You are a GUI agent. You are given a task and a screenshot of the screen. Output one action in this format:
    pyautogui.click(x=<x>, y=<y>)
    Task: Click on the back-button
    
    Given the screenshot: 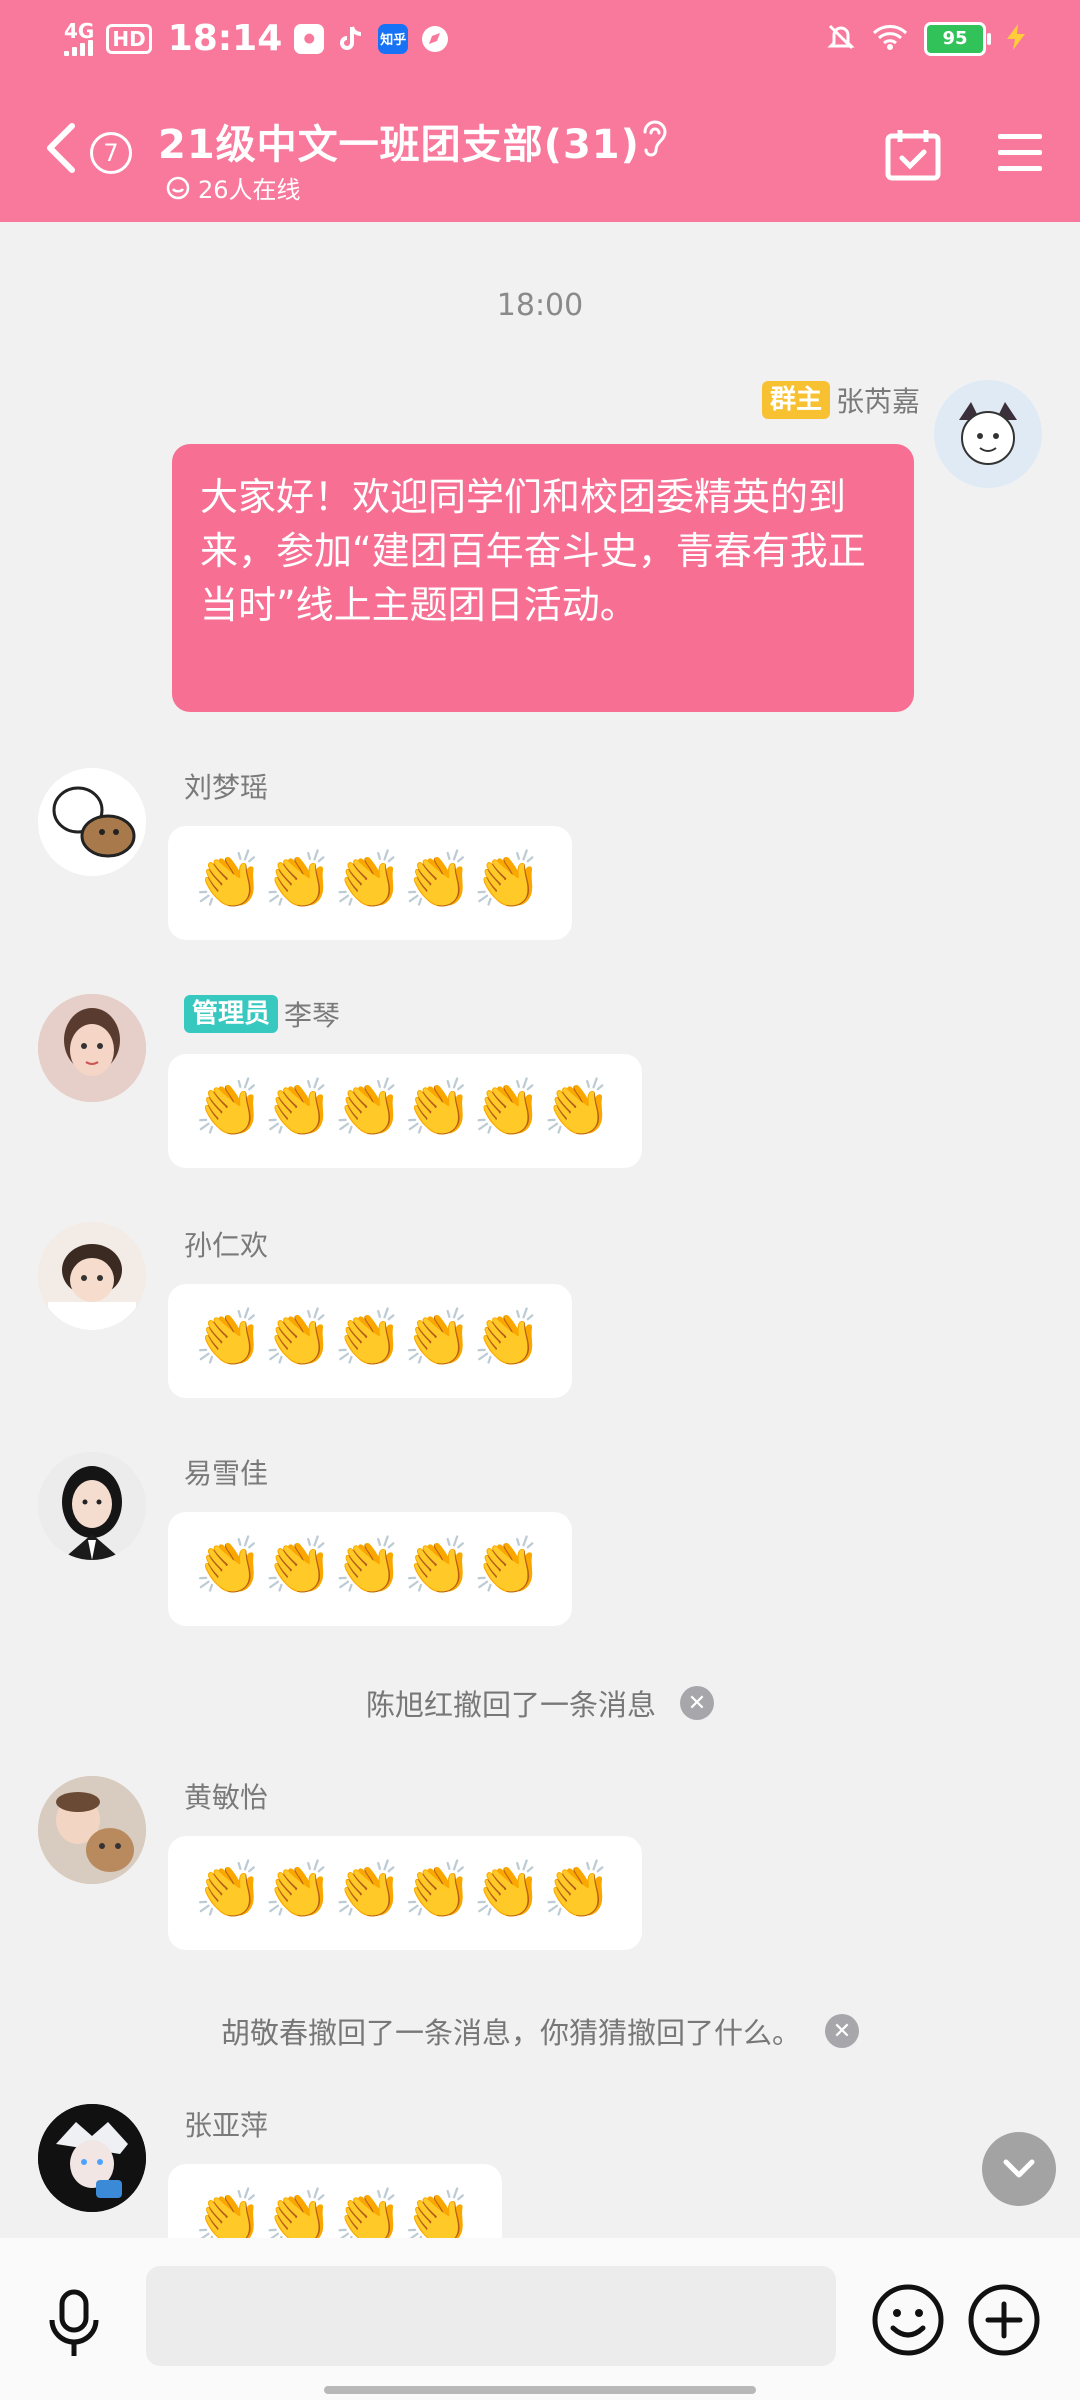 What is the action you would take?
    pyautogui.click(x=60, y=150)
    